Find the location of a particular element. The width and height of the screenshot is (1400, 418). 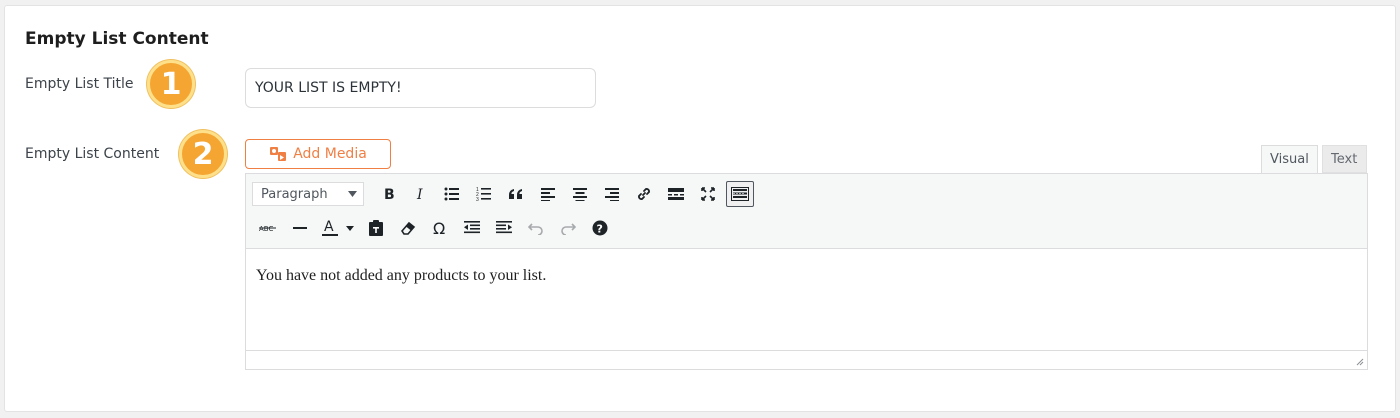

fullscreen-button is located at coordinates (708, 194).